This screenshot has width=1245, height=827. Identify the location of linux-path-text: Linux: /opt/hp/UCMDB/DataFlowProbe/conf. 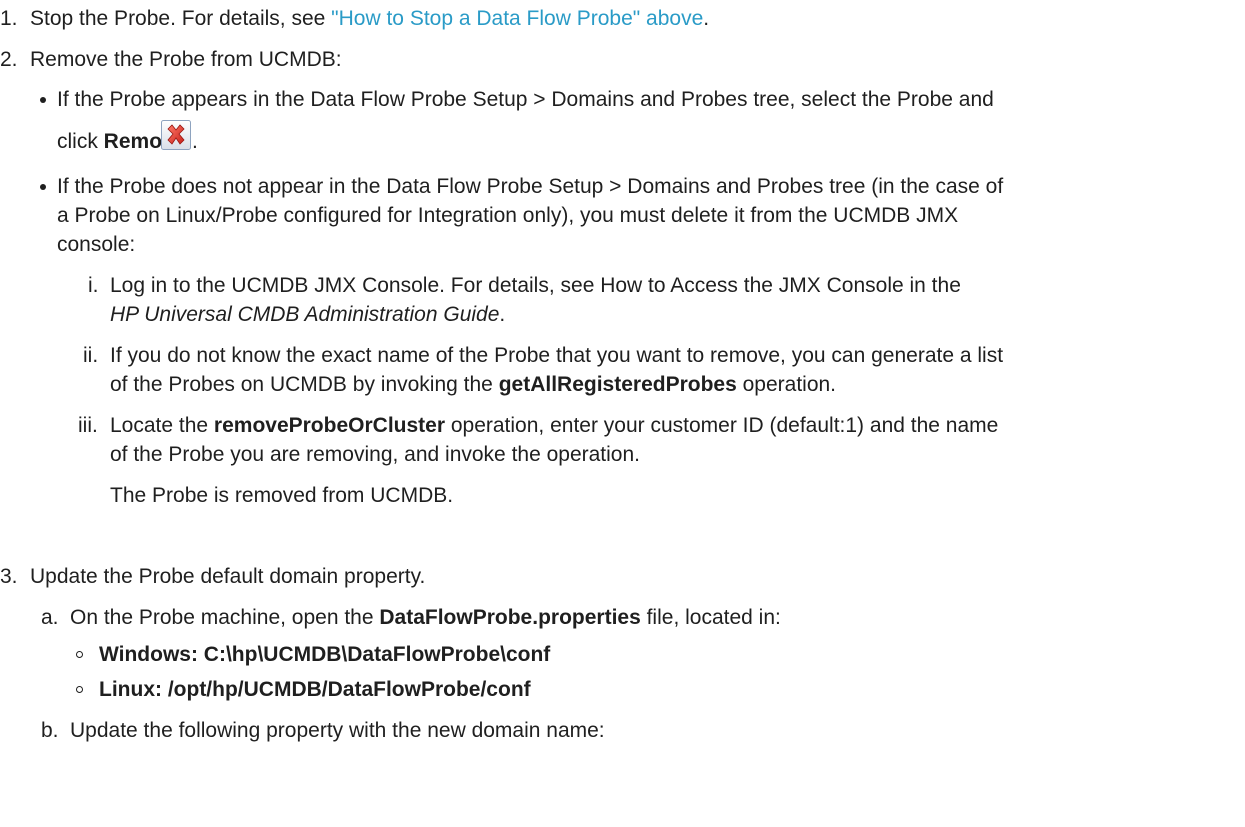
(315, 689).